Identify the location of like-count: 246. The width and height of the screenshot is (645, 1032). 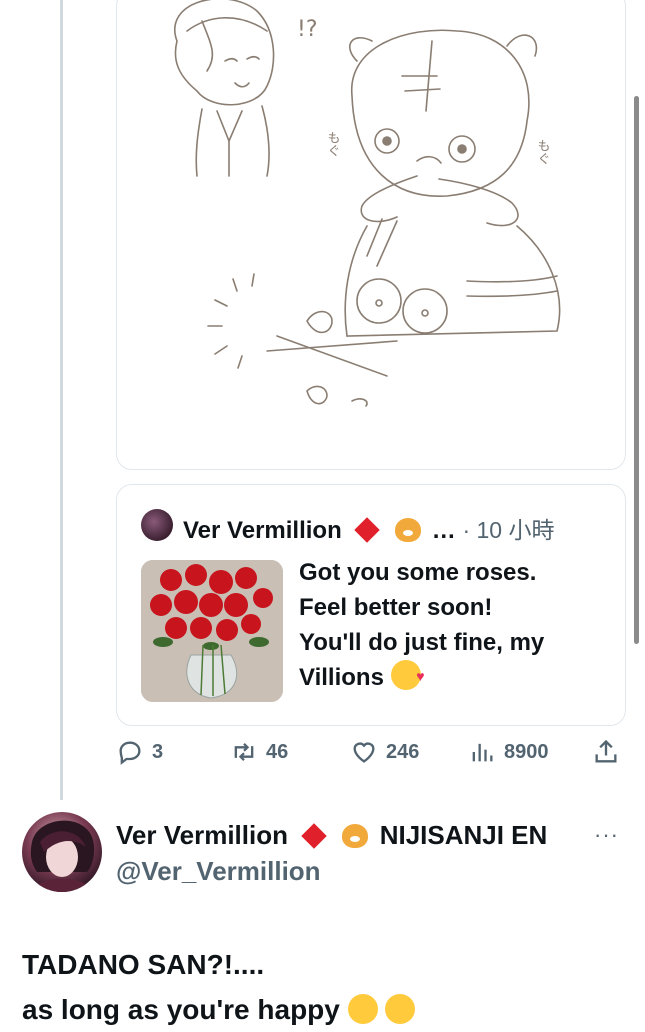
(403, 751).